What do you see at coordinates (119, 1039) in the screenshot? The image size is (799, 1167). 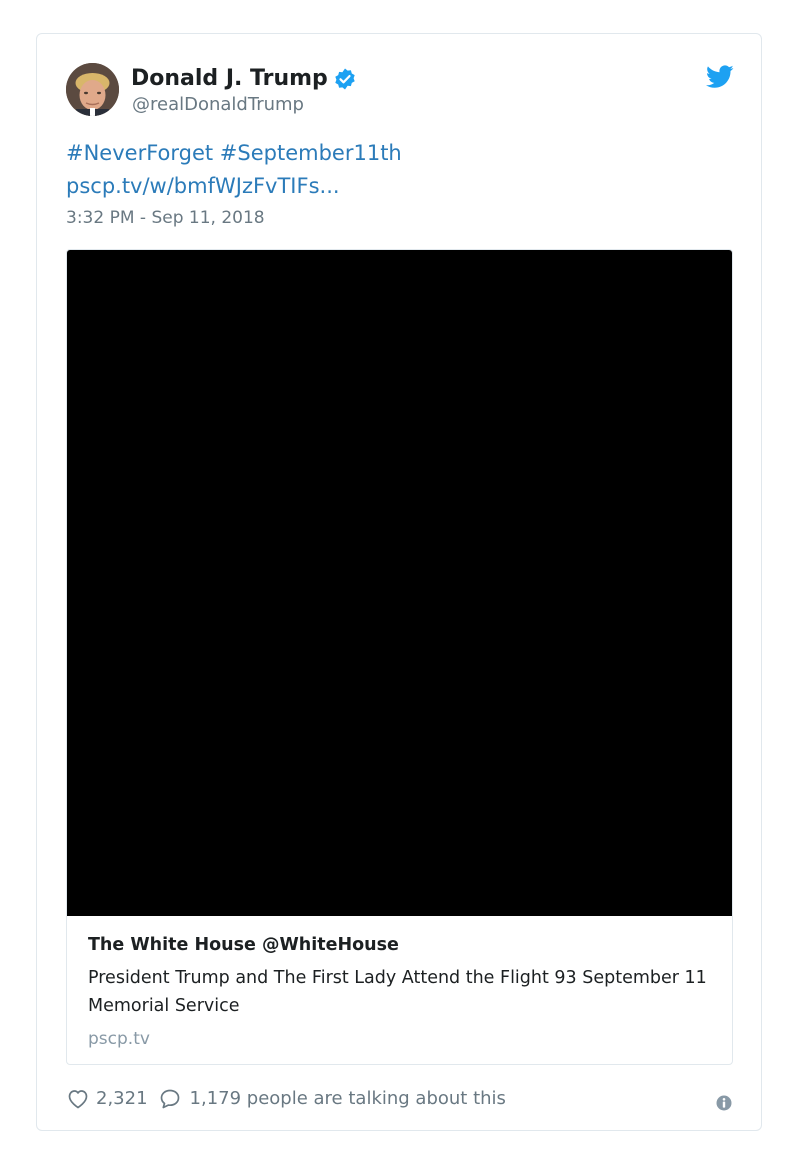 I see `card-domain: pscp.tv` at bounding box center [119, 1039].